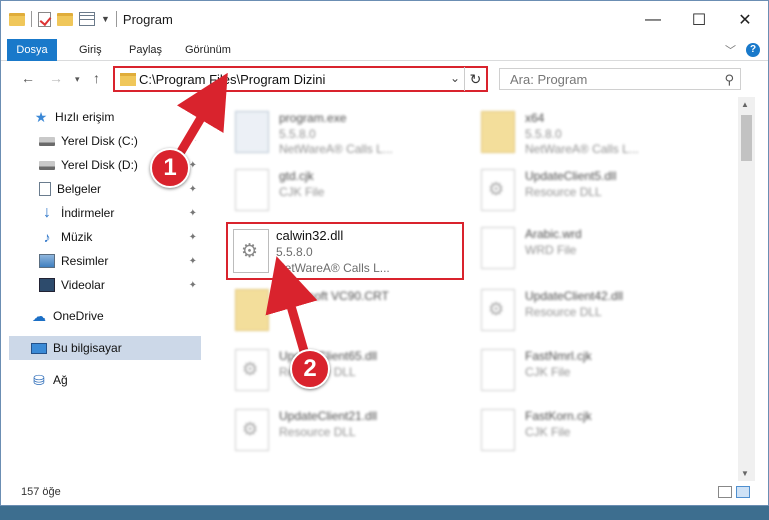 This screenshot has height=520, width=769. Describe the element at coordinates (558, 356) in the screenshot. I see `file-name: FastNmrl.cjk` at that location.